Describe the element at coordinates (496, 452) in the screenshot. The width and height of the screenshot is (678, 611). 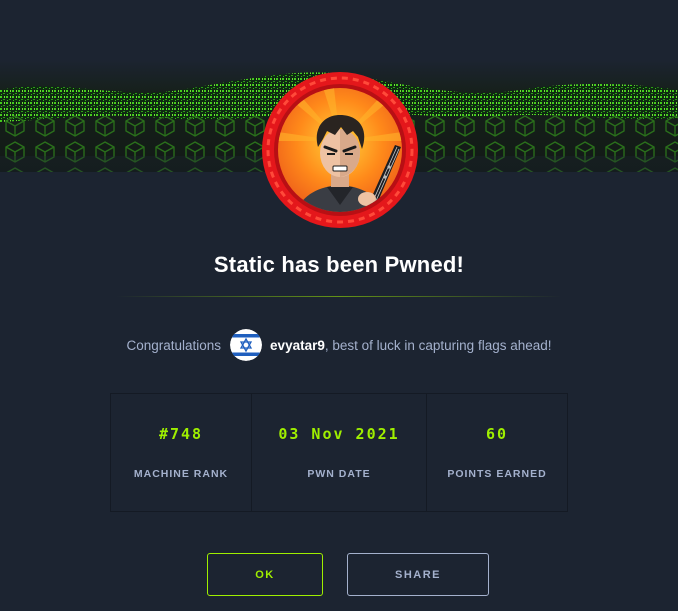
I see `stat-points-earned: 60 POINTS EARNED` at that location.